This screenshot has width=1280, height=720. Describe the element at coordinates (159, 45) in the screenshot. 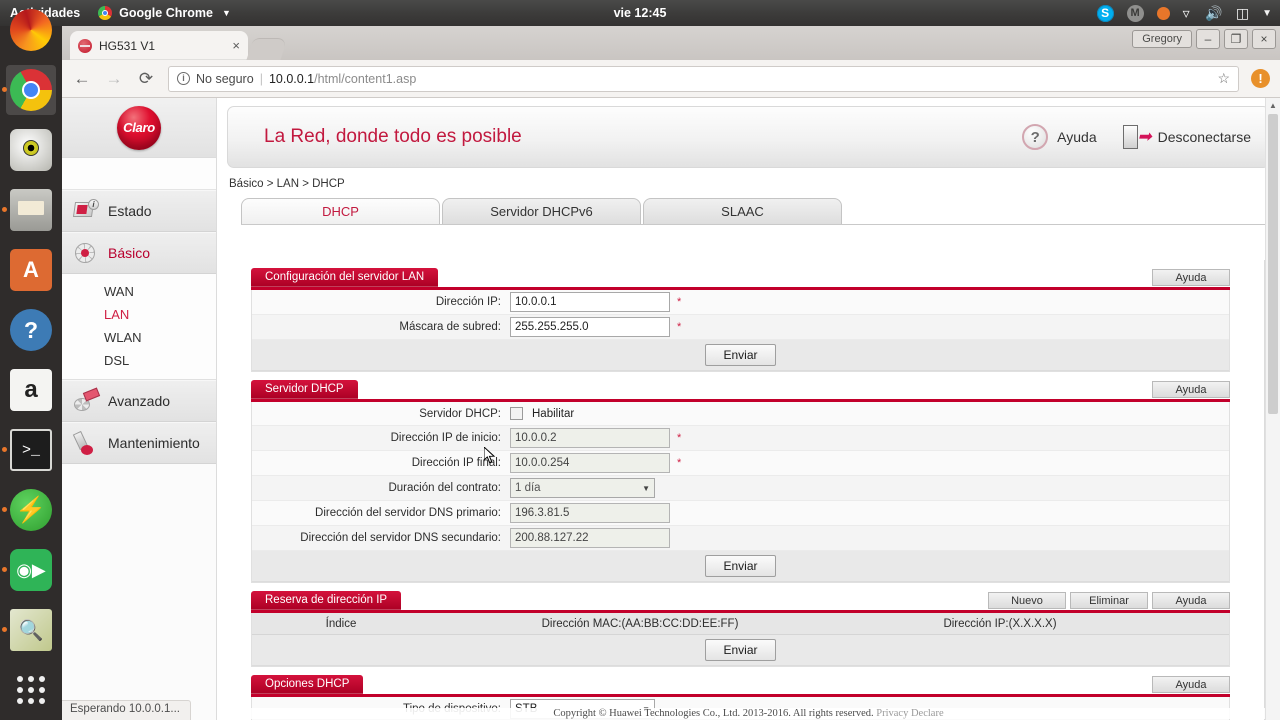

I see `browser-tab-hg531: HG531 V1 ×` at that location.